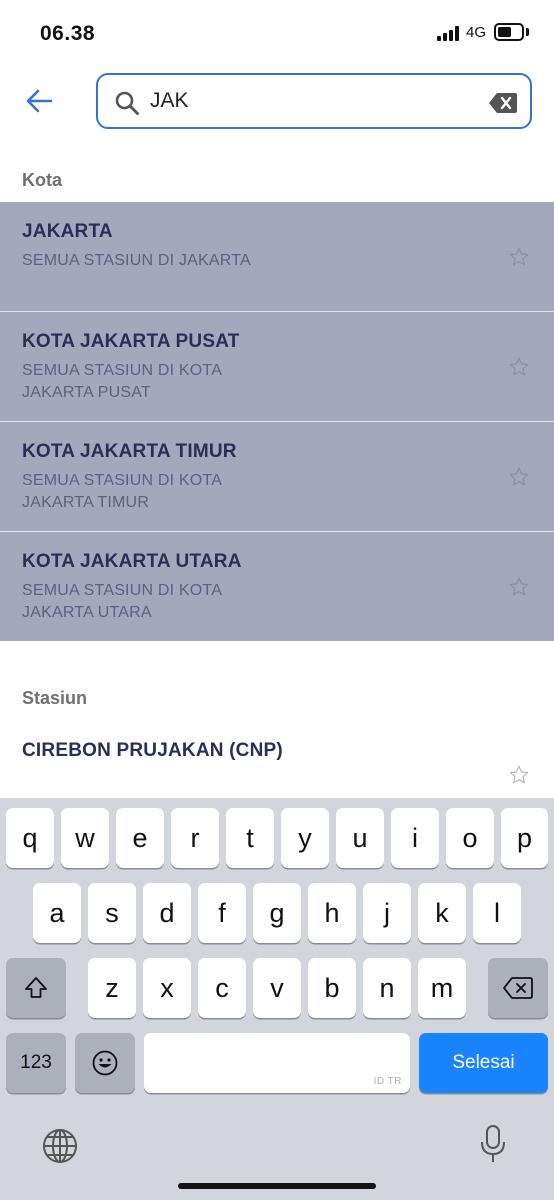 Image resolution: width=554 pixels, height=1200 pixels. Describe the element at coordinates (85, 838) in the screenshot. I see `key-w: w` at that location.